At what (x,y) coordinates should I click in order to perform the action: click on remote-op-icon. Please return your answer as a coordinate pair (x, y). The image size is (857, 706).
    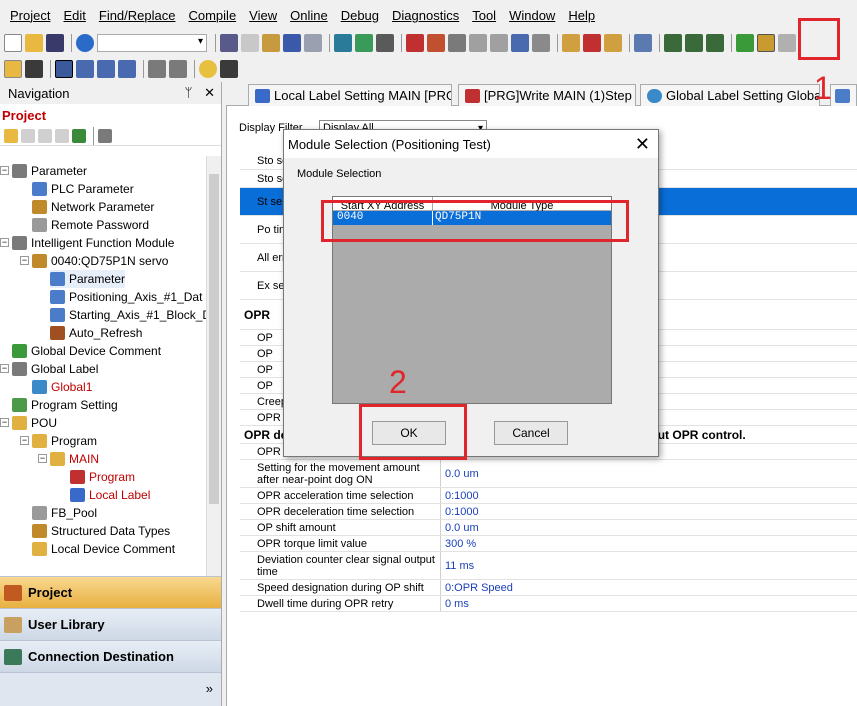
    Looking at the image, I should click on (478, 43).